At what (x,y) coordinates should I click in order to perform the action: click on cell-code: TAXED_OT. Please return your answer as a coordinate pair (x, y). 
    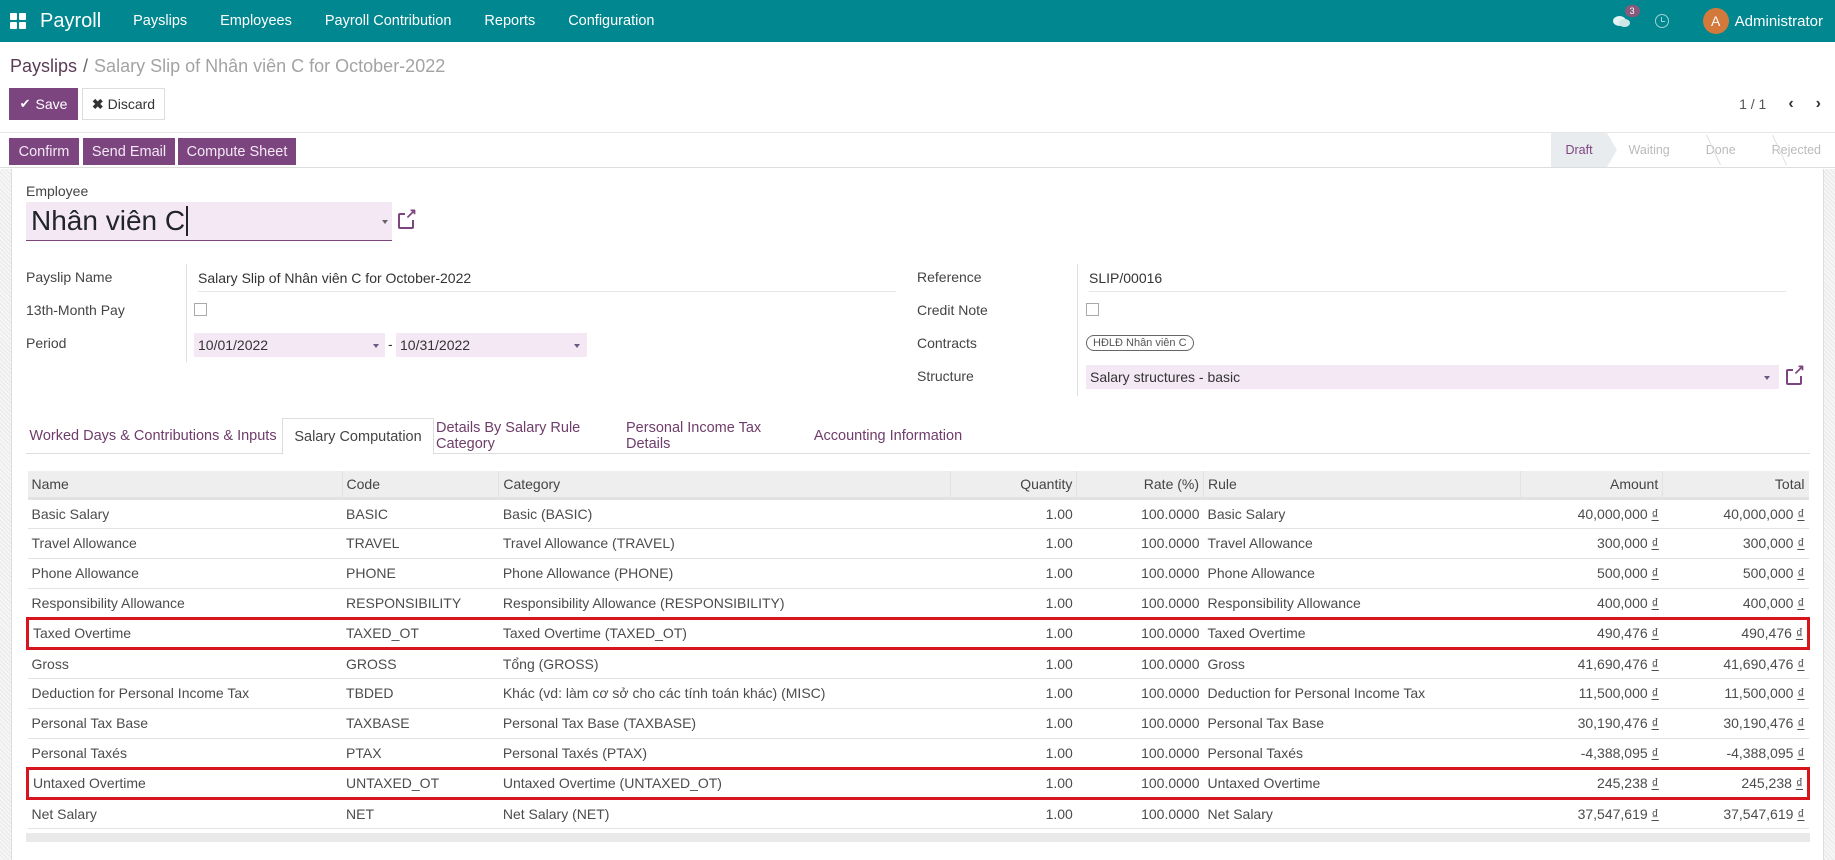
    Looking at the image, I should click on (420, 633).